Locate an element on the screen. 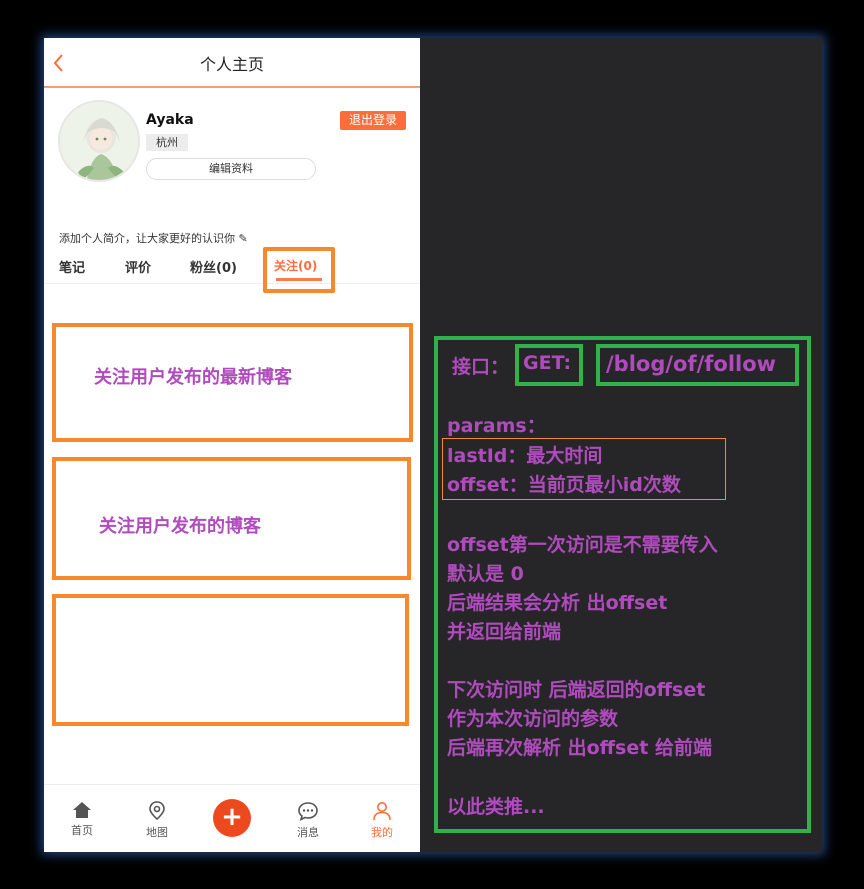 This screenshot has height=889, width=864. note-line-4: 并返回给前端 is located at coordinates (504, 632).